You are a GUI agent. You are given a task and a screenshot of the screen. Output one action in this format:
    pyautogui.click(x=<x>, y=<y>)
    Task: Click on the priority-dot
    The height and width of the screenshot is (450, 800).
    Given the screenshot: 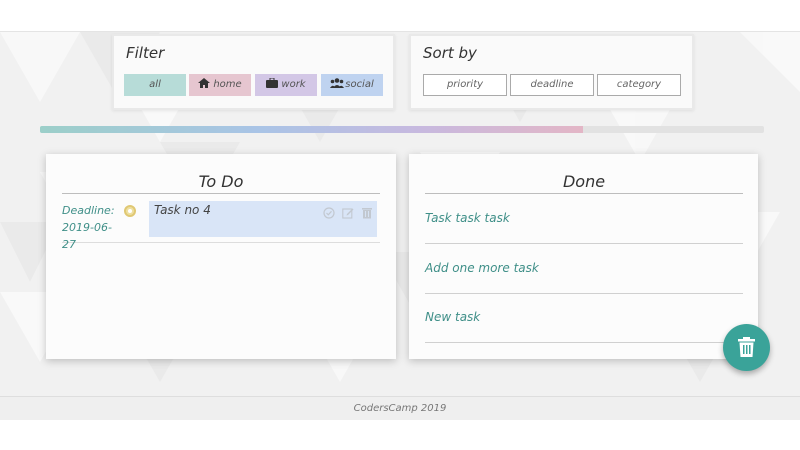 What is the action you would take?
    pyautogui.click(x=130, y=211)
    